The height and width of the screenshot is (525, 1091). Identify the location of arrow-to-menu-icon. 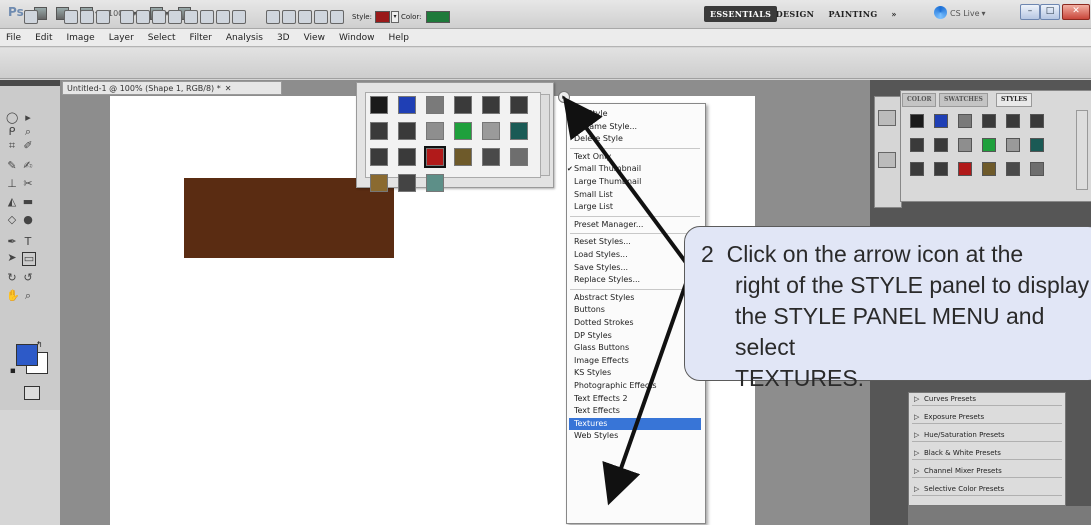
(627, 183).